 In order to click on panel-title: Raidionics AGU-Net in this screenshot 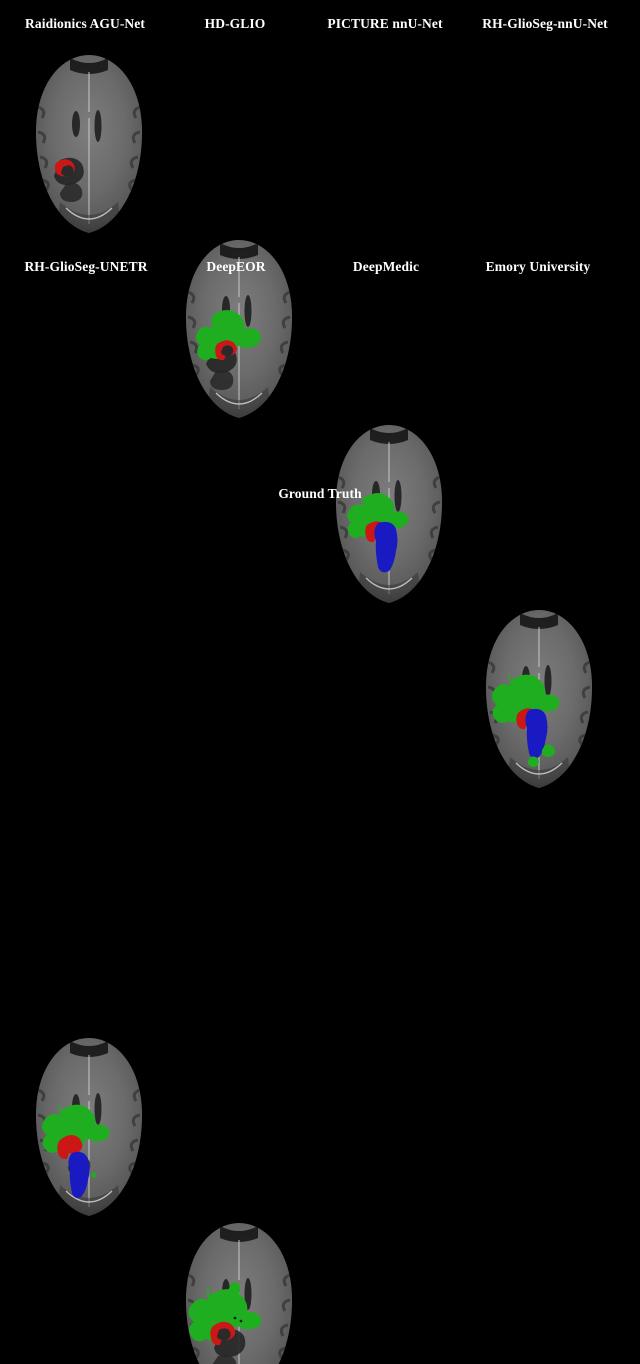, I will do `click(85, 23)`.